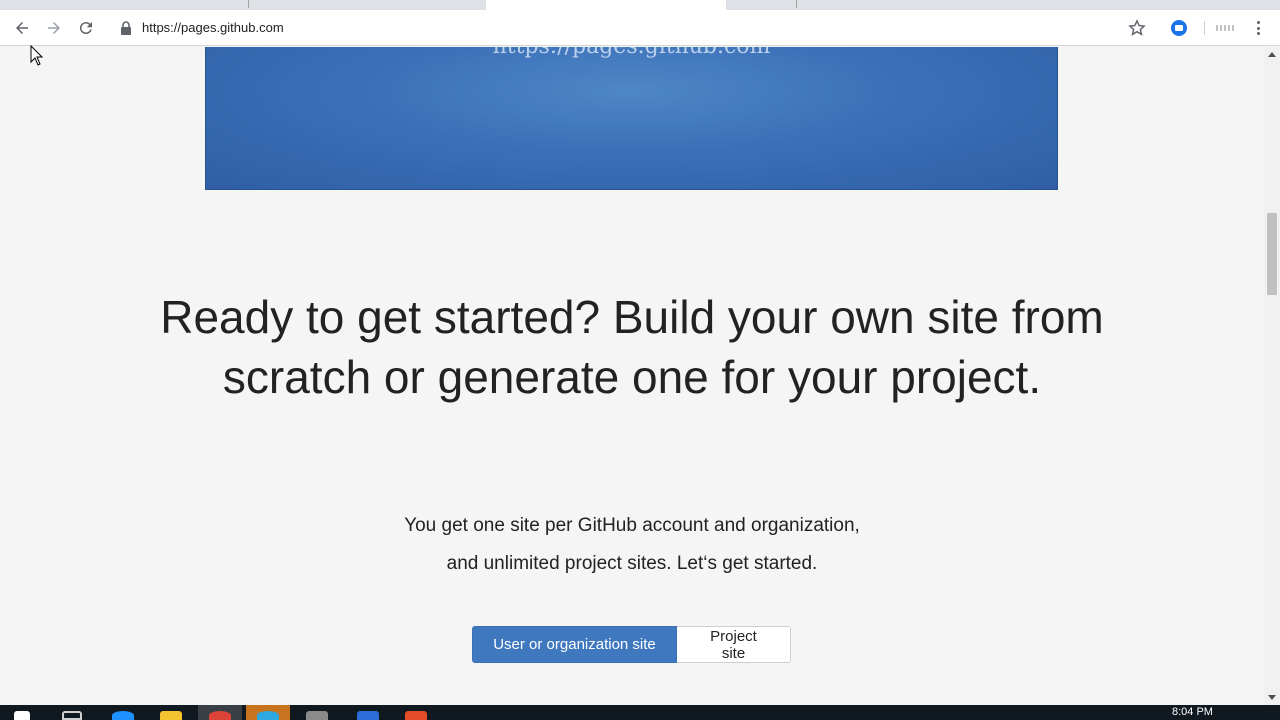 This screenshot has width=1280, height=720. Describe the element at coordinates (1204, 28) in the screenshot. I see `toolbar-divider` at that location.